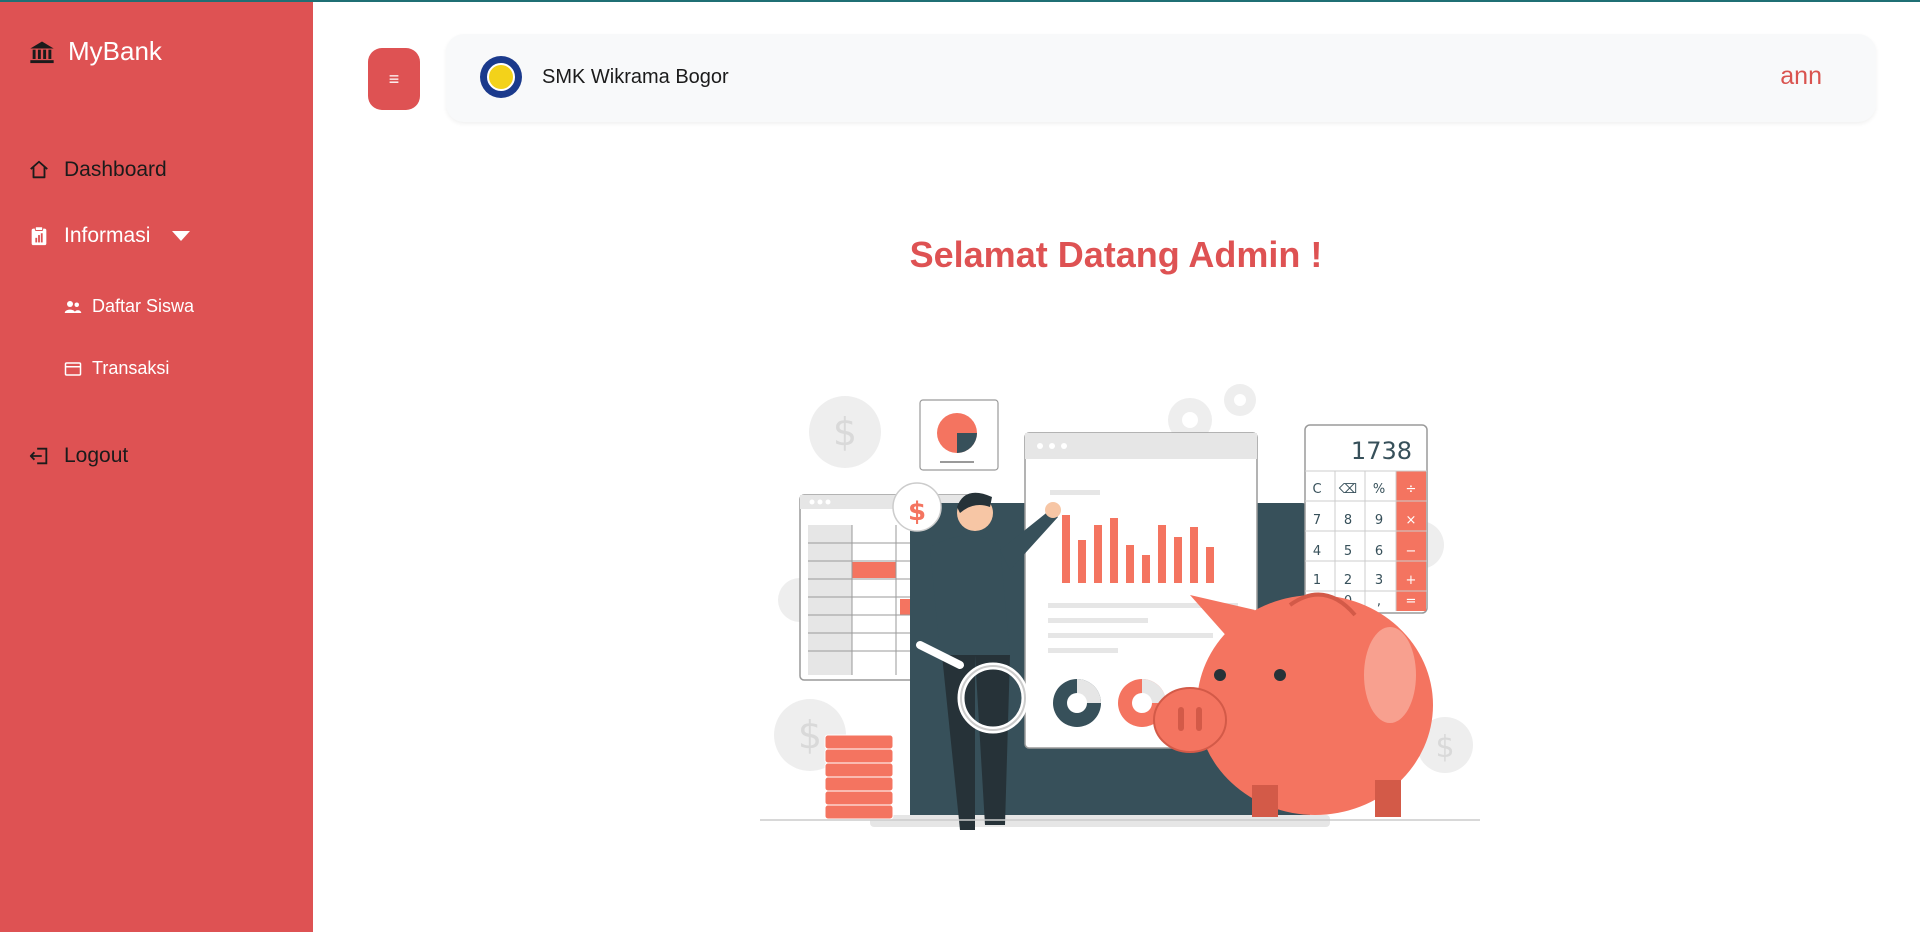 The image size is (1920, 932). I want to click on top-accent-line, so click(960, 1).